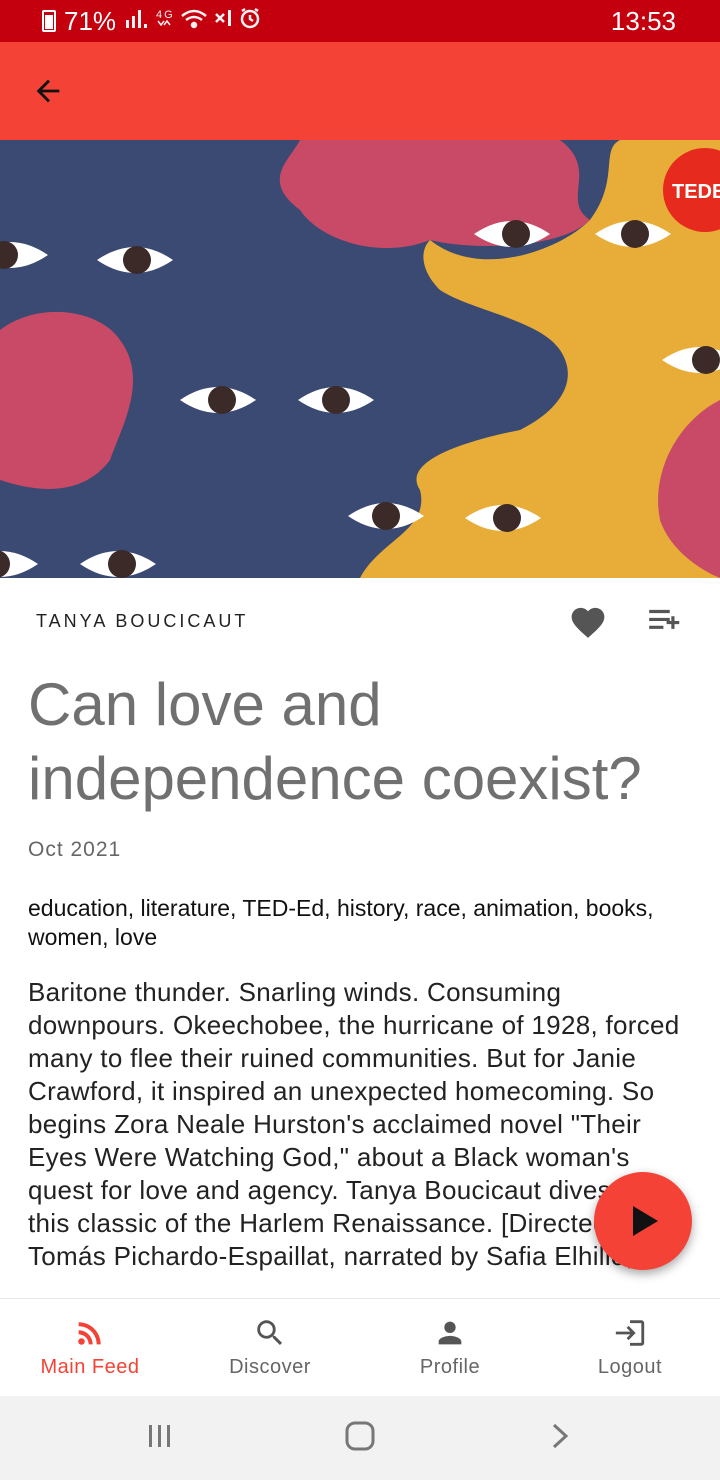 The height and width of the screenshot is (1480, 720). I want to click on heart-icon, so click(588, 622).